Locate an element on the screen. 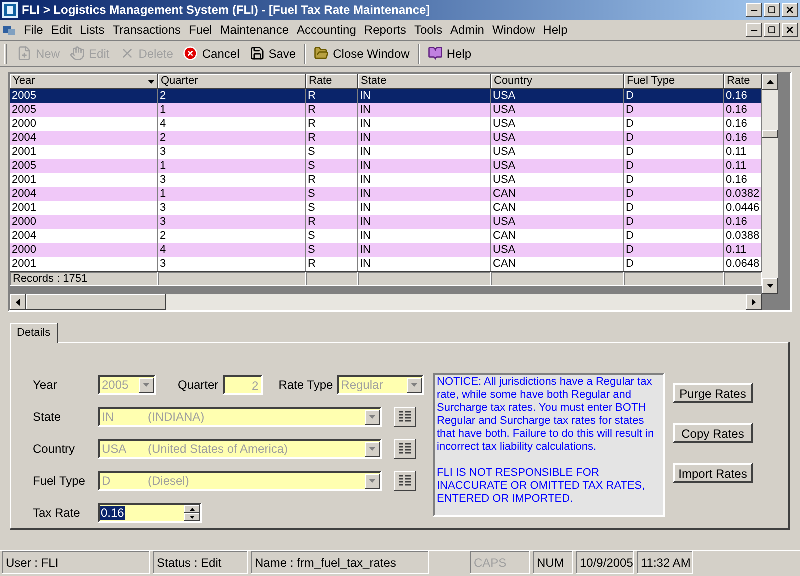  scroll-down-icon is located at coordinates (770, 286).